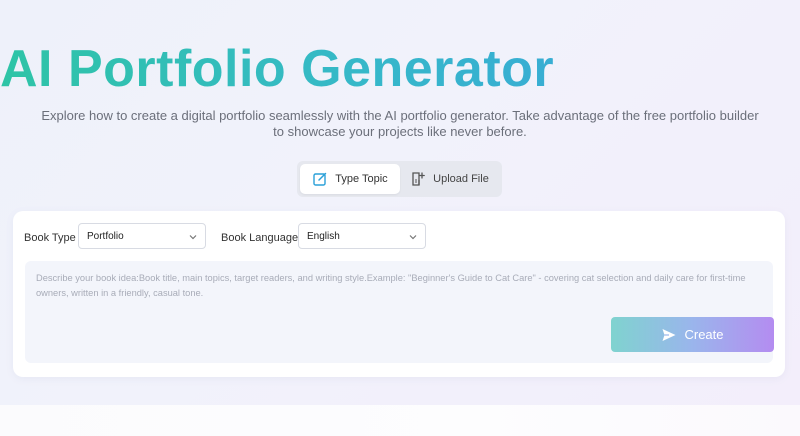 Image resolution: width=800 pixels, height=436 pixels. Describe the element at coordinates (362, 236) in the screenshot. I see `book-language-select: English` at that location.